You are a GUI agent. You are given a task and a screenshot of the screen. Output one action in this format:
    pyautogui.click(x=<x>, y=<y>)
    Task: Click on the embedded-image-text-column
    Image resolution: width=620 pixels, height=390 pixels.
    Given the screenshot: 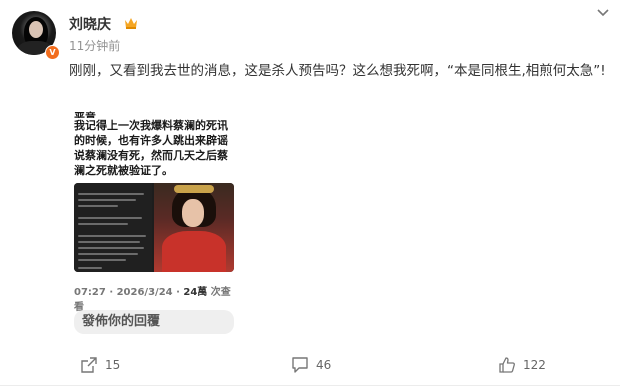 What is the action you would take?
    pyautogui.click(x=113, y=227)
    